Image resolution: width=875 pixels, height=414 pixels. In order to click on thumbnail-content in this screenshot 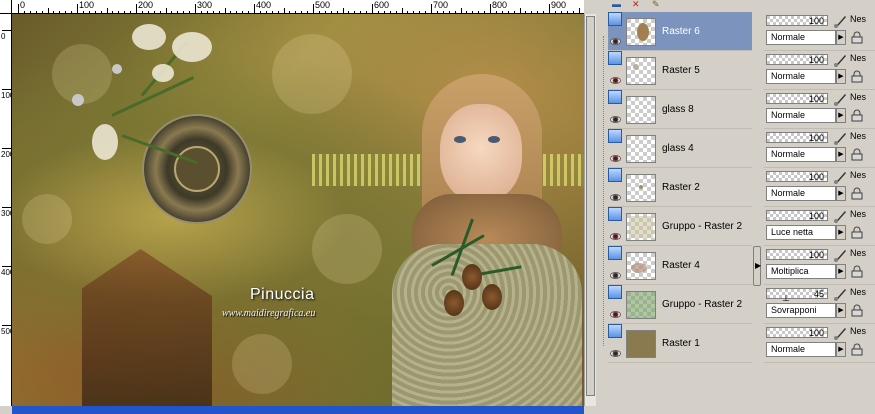, I will do `click(641, 344)`.